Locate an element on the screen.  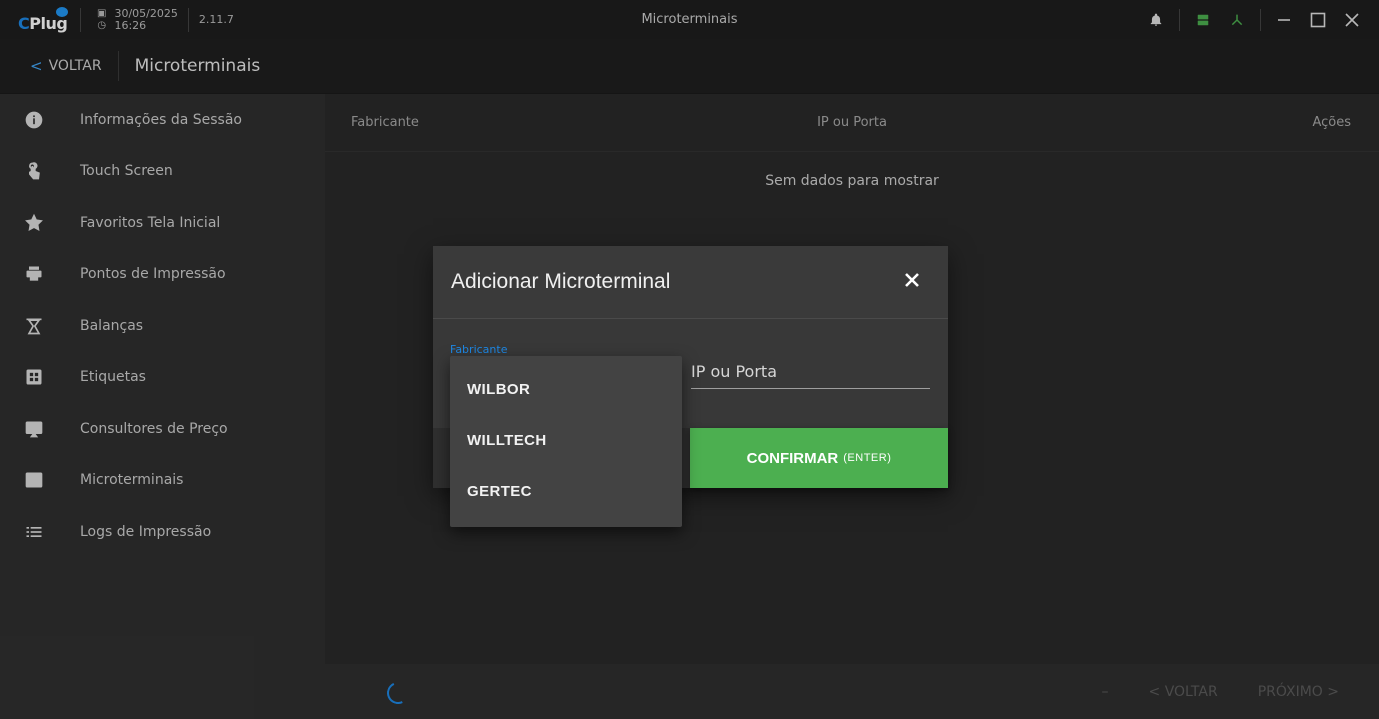
ip-porta-input: IP ou Porta is located at coordinates (810, 374).